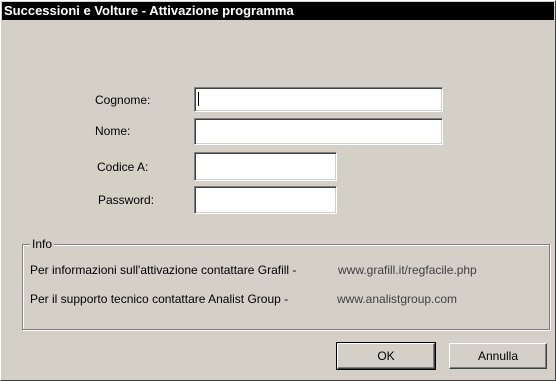  What do you see at coordinates (123, 167) in the screenshot?
I see `codice-label: Codice A:` at bounding box center [123, 167].